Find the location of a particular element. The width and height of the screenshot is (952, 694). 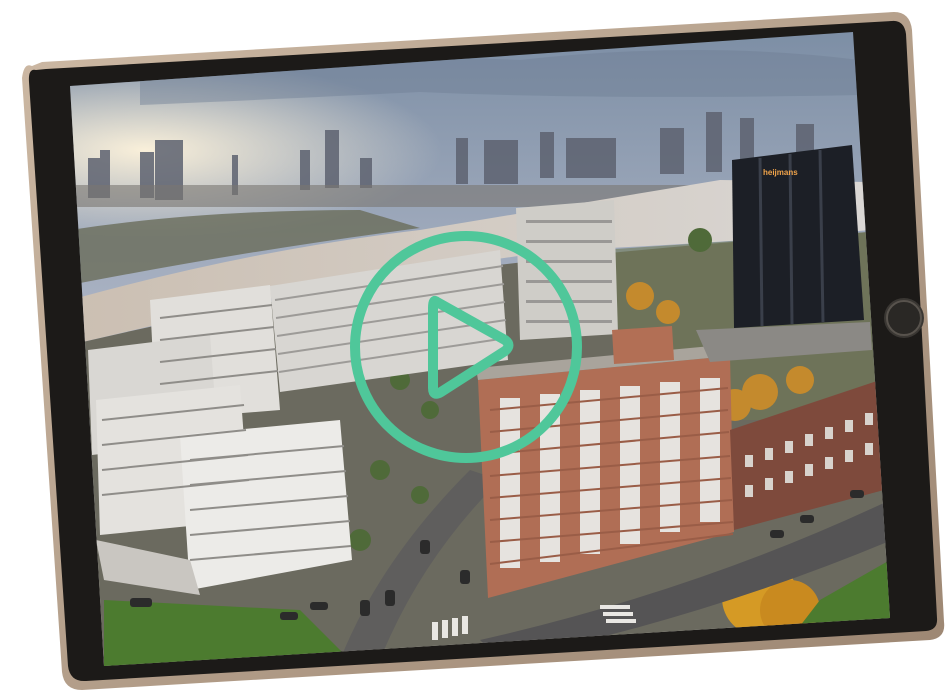

building-sign: heijmans is located at coordinates (780, 172).